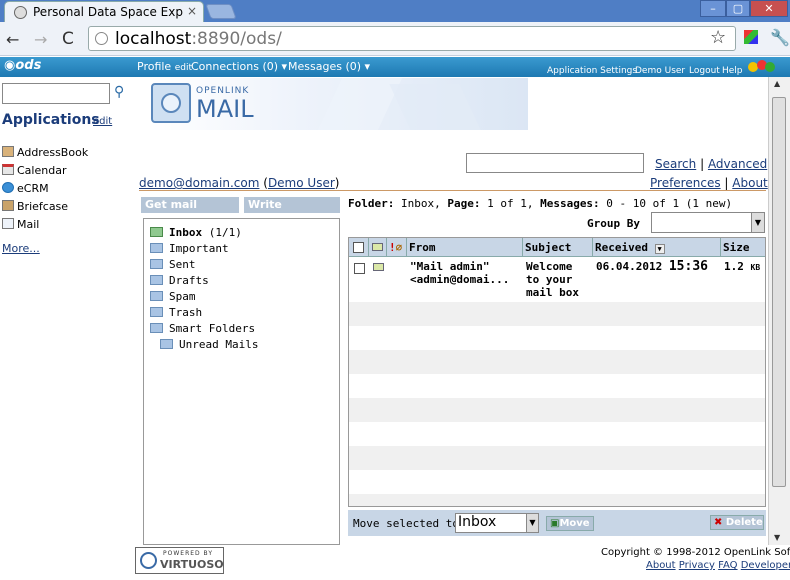  What do you see at coordinates (25, 188) in the screenshot?
I see `app-ecrm: eCRM` at bounding box center [25, 188].